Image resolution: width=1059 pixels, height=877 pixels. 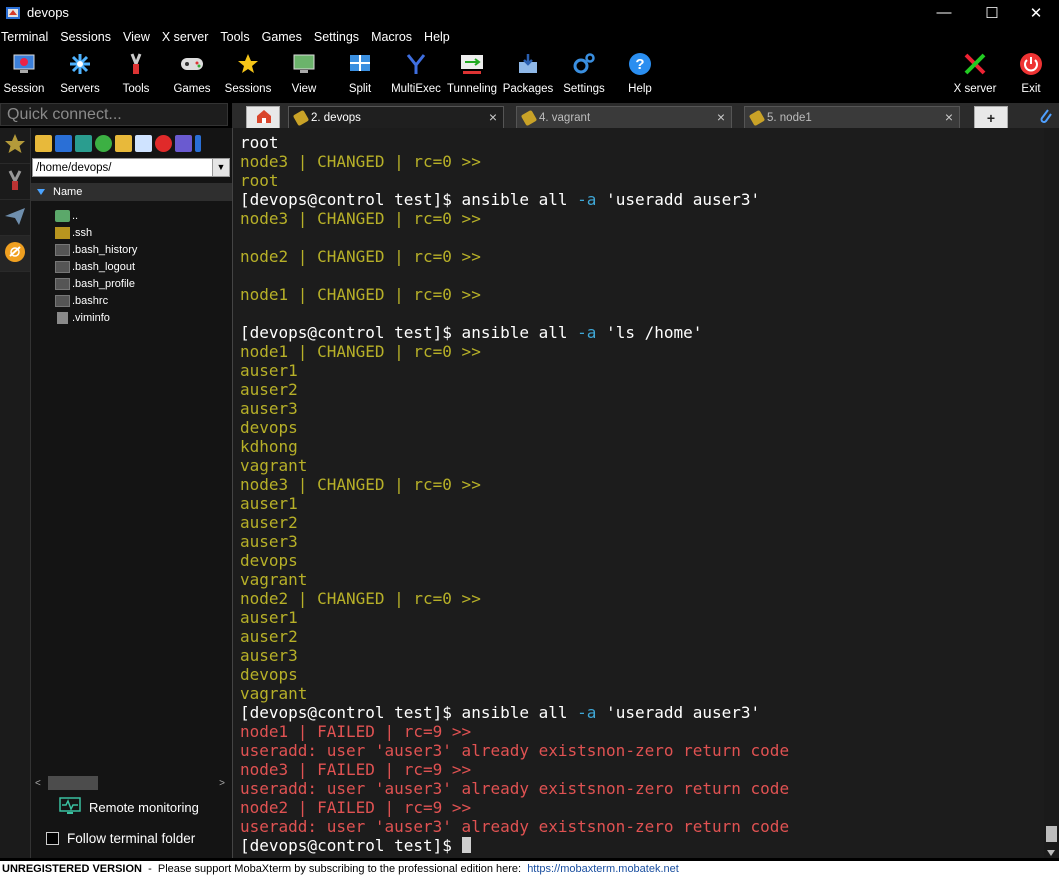 What do you see at coordinates (123, 143) in the screenshot?
I see `new-folder-icon` at bounding box center [123, 143].